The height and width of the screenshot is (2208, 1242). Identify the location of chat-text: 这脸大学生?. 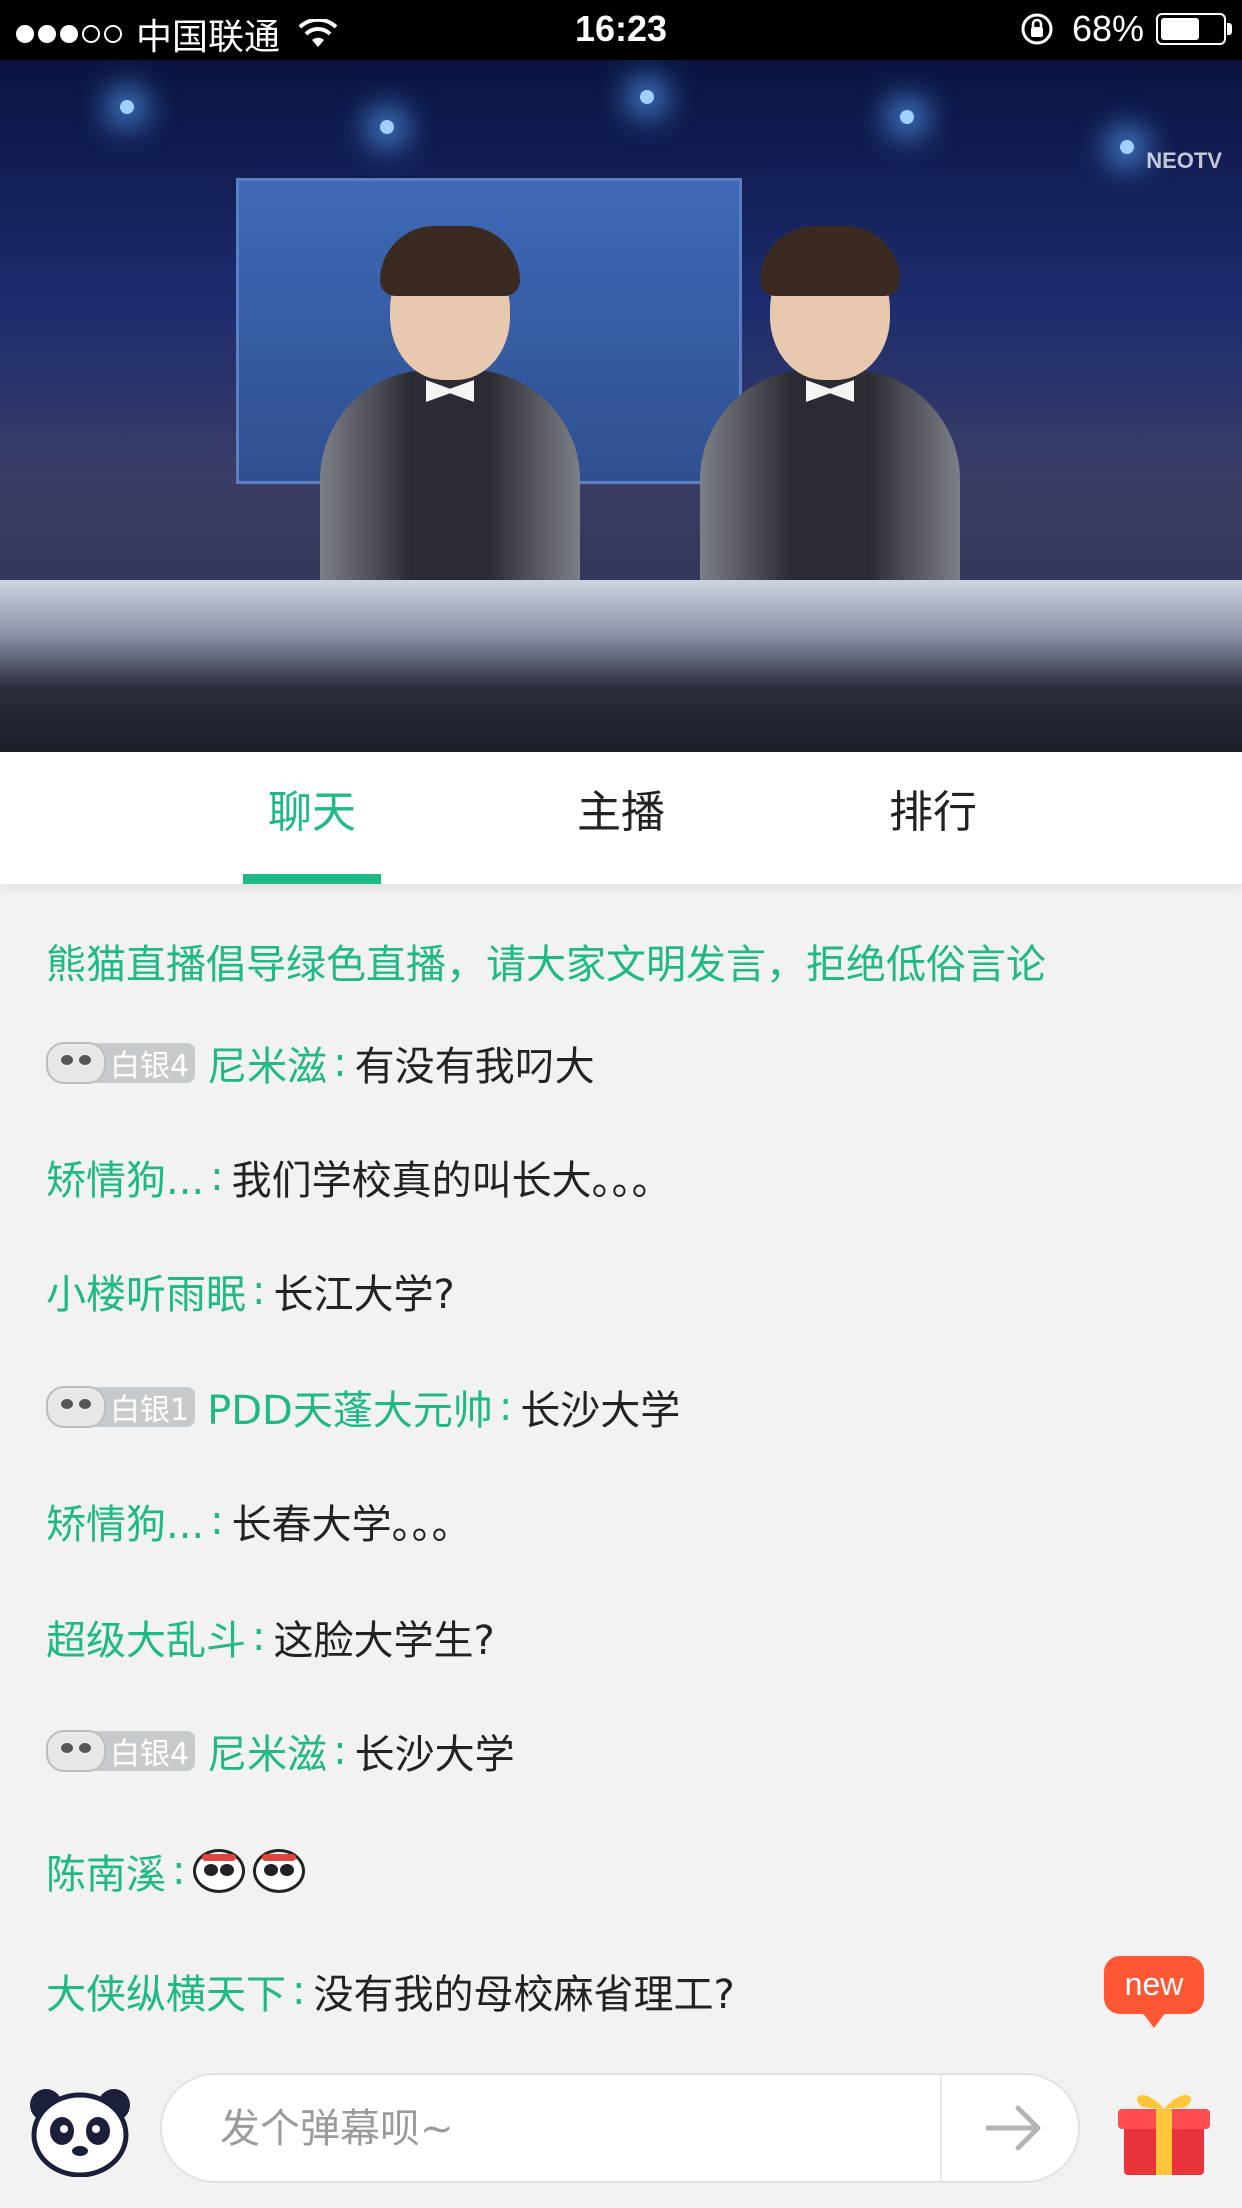
(384, 1641).